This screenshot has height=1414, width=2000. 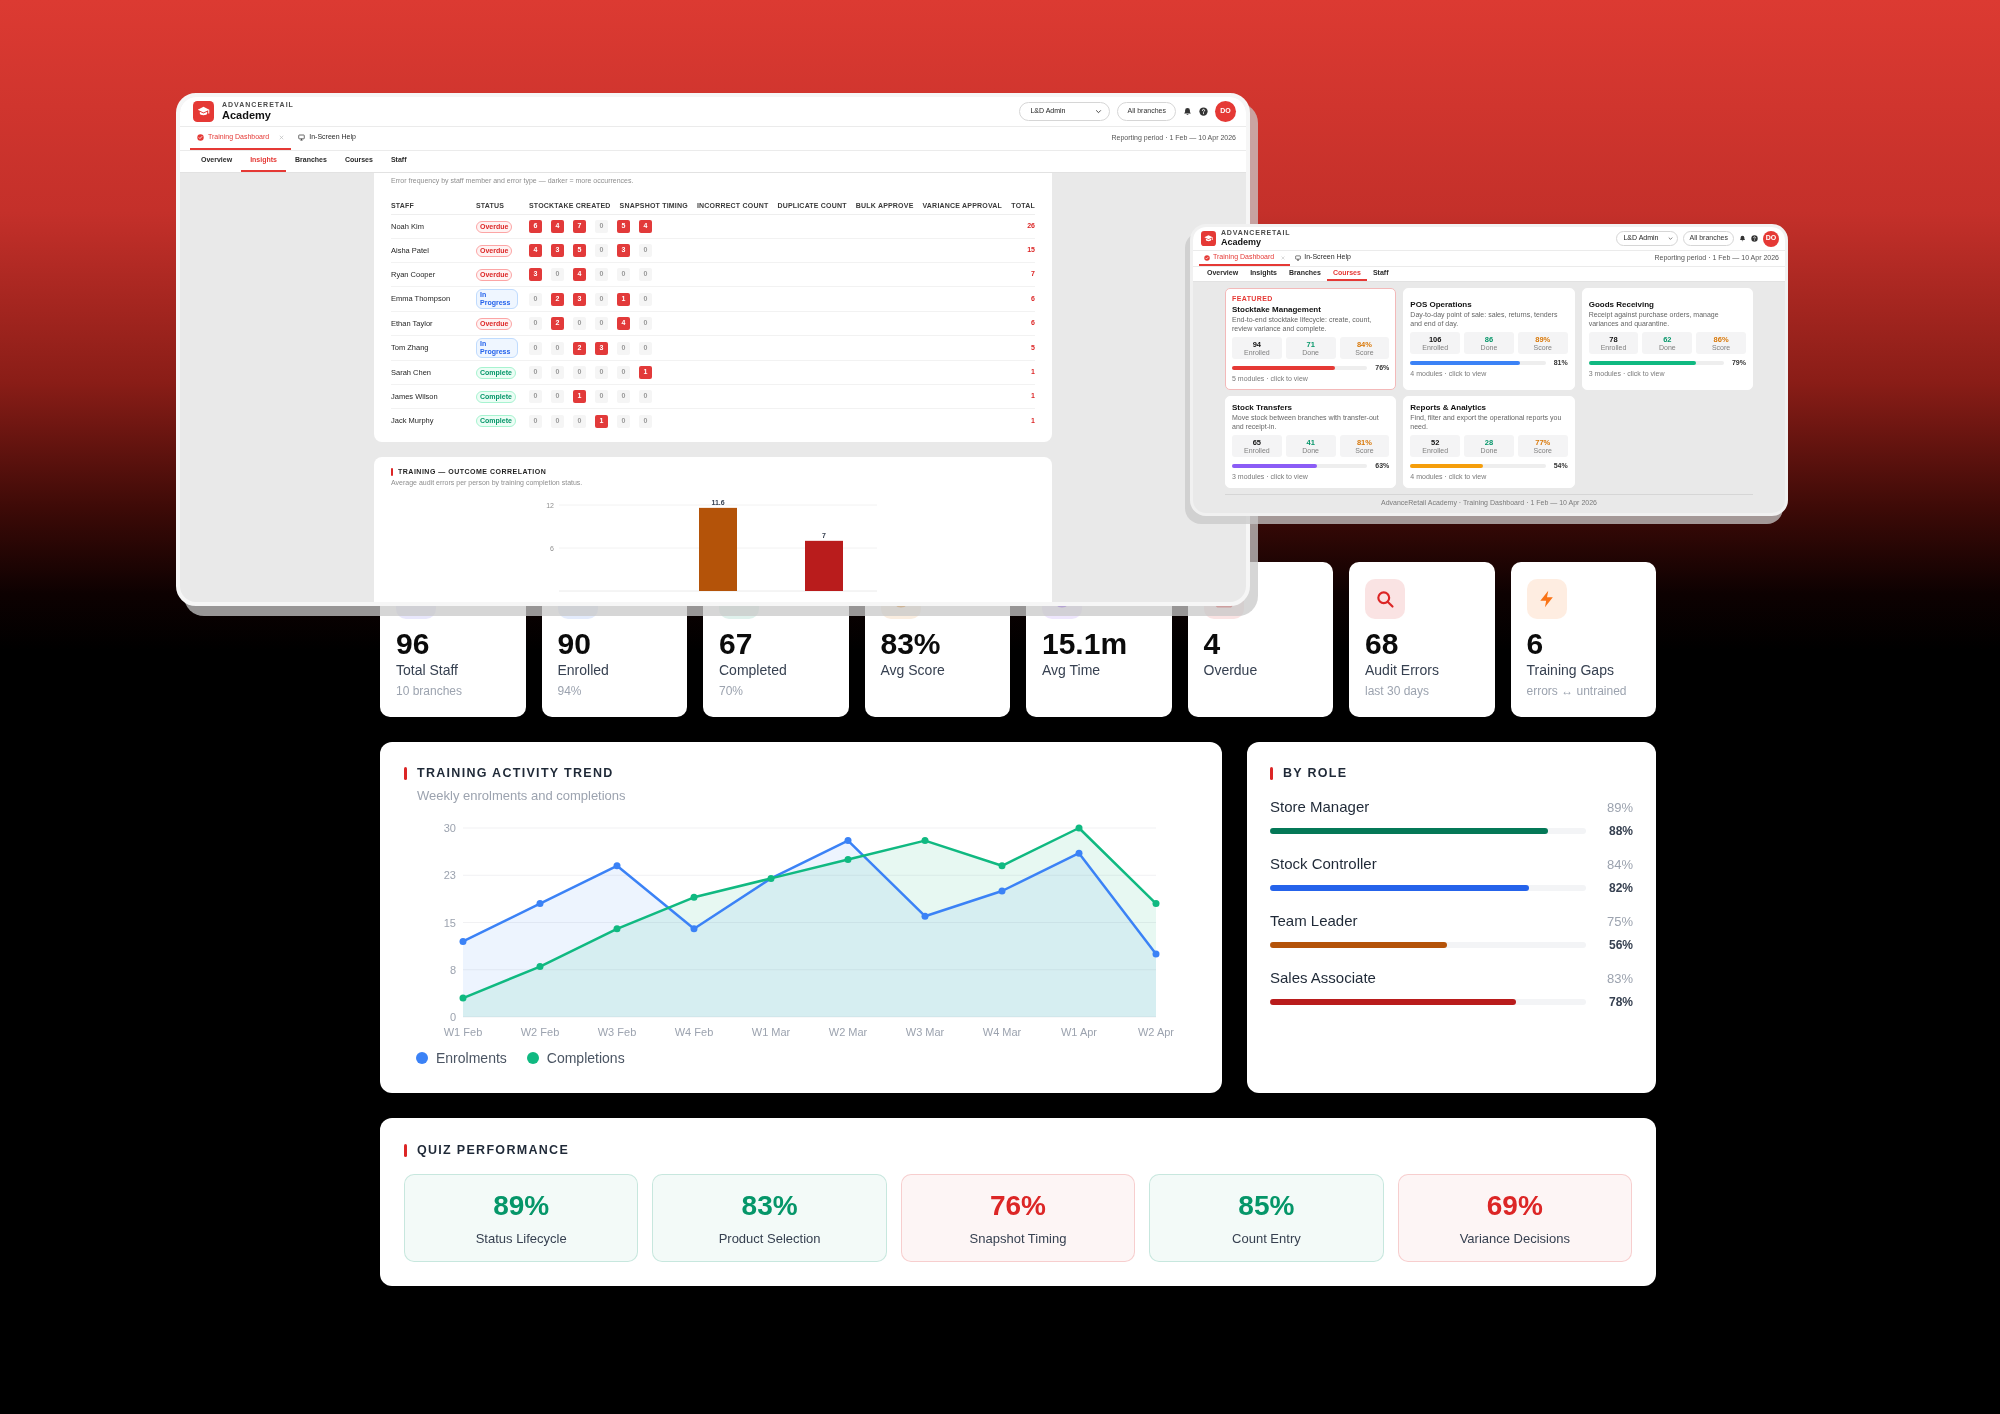 I want to click on role-reading: 82%, so click(x=1620, y=888).